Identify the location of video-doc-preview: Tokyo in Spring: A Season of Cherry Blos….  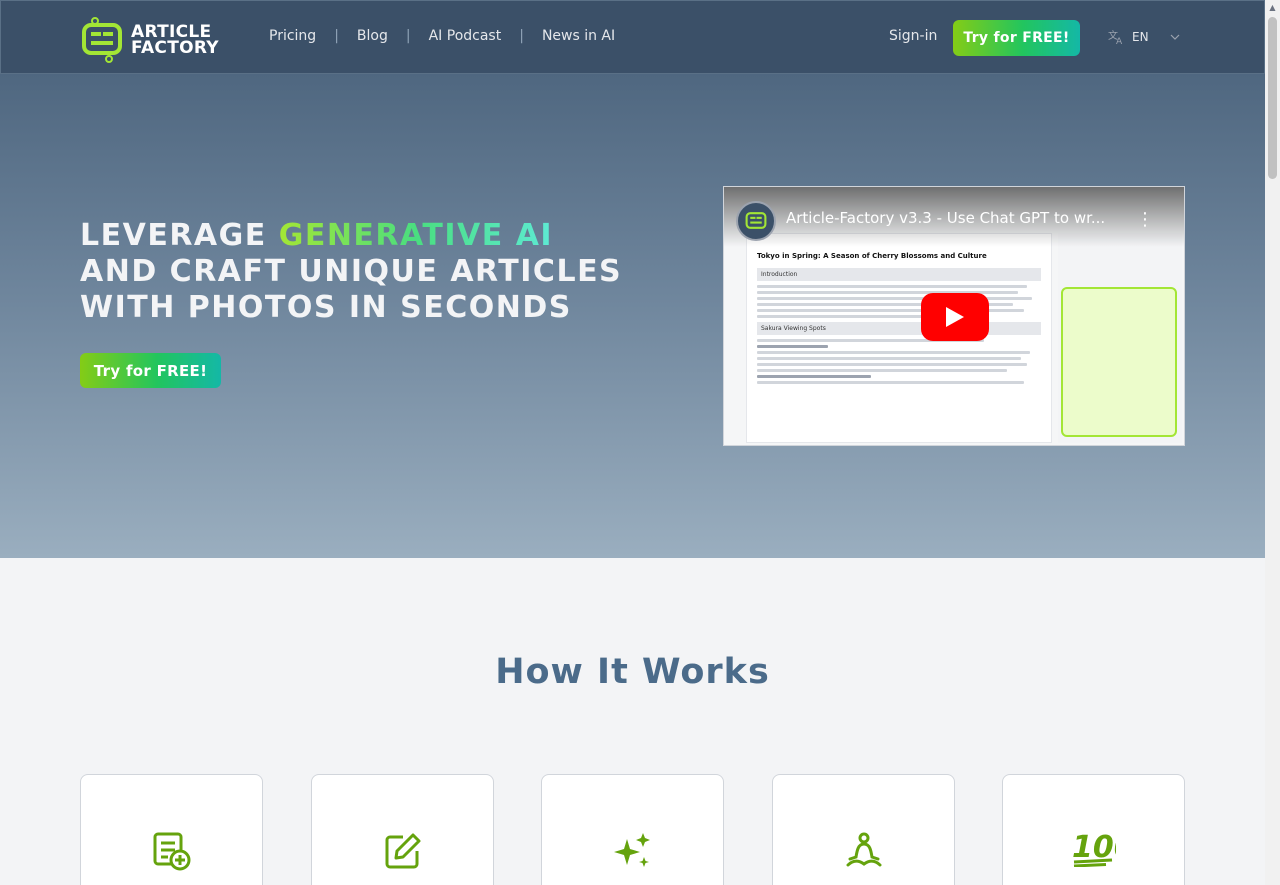
(899, 338).